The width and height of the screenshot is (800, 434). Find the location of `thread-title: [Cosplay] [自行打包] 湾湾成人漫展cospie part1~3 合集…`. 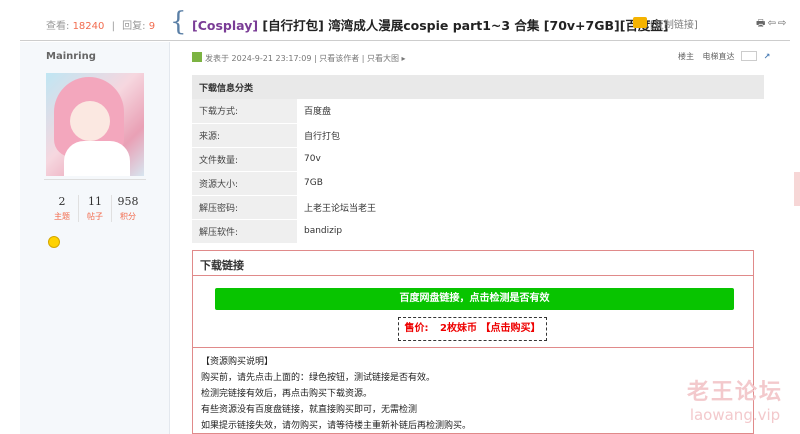

thread-title: [Cosplay] [自行打包] 湾湾成人漫展cospie part1~3 合集… is located at coordinates (430, 24).